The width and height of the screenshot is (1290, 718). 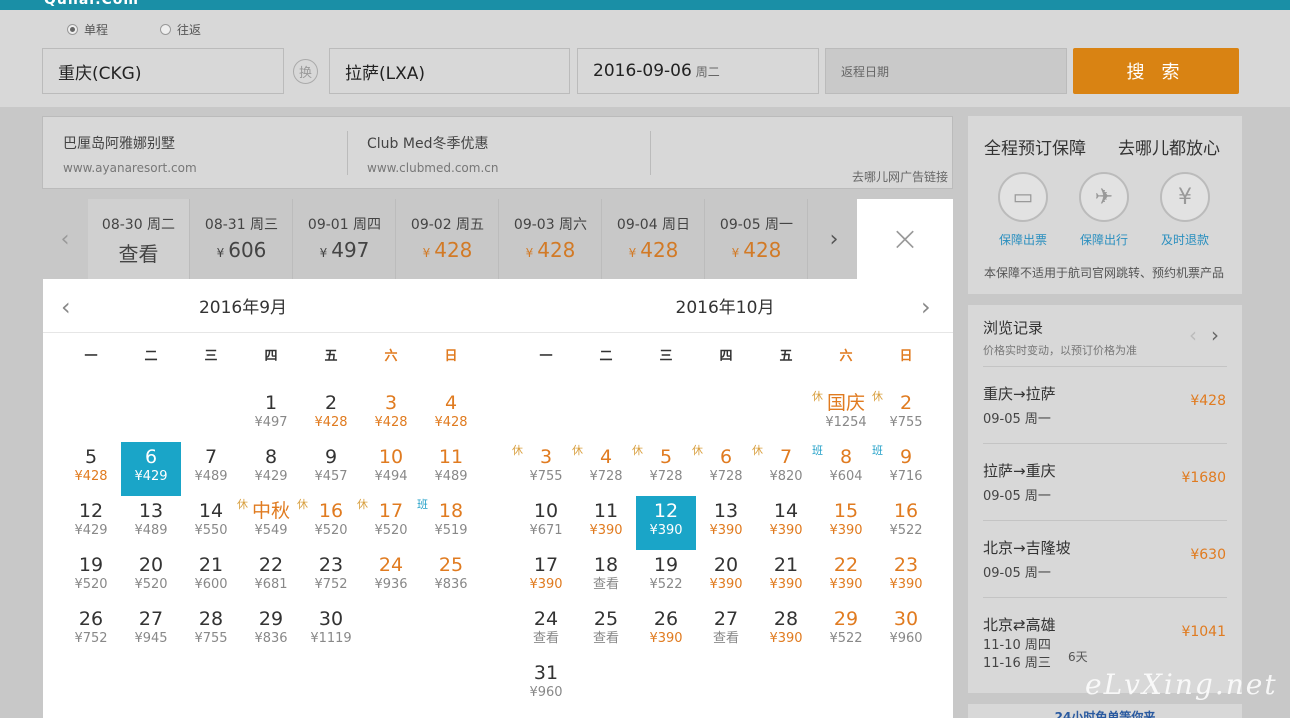 What do you see at coordinates (271, 631) in the screenshot?
I see `calendar-day: 29 ¥836` at bounding box center [271, 631].